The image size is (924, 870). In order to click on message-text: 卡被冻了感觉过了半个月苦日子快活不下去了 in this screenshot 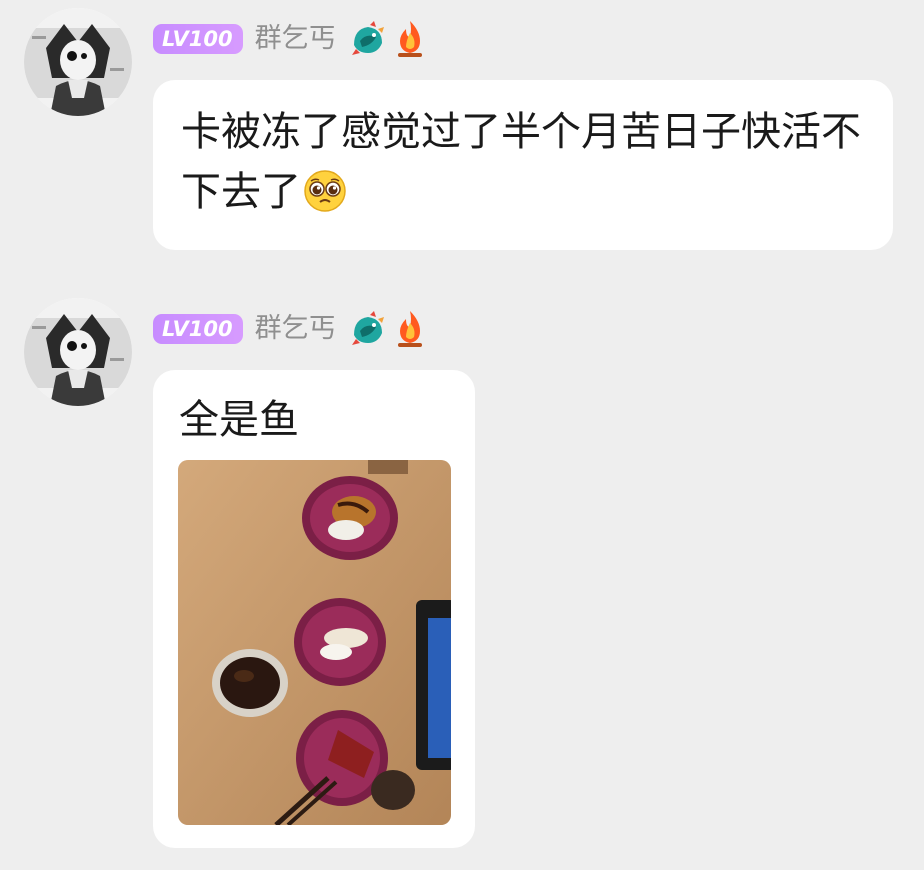, I will do `click(521, 162)`.